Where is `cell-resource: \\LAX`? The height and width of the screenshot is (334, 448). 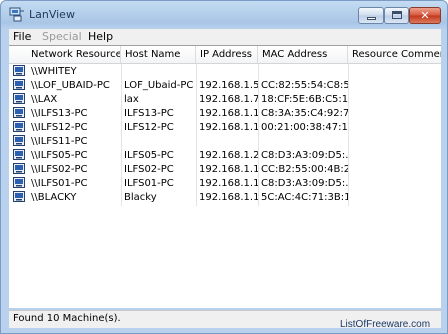
cell-resource: \\LAX is located at coordinates (44, 99).